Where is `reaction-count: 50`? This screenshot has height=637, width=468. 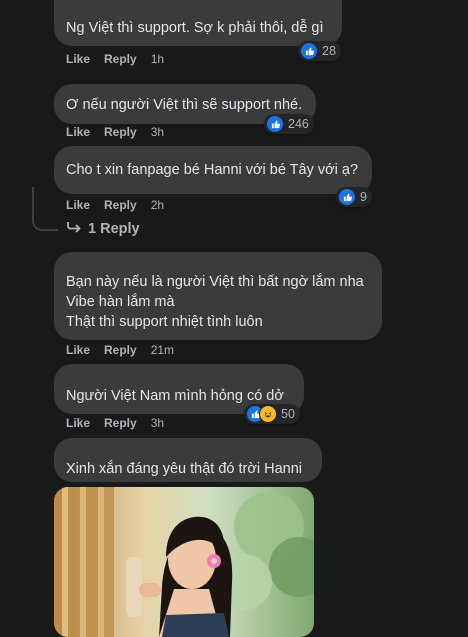 reaction-count: 50 is located at coordinates (272, 414).